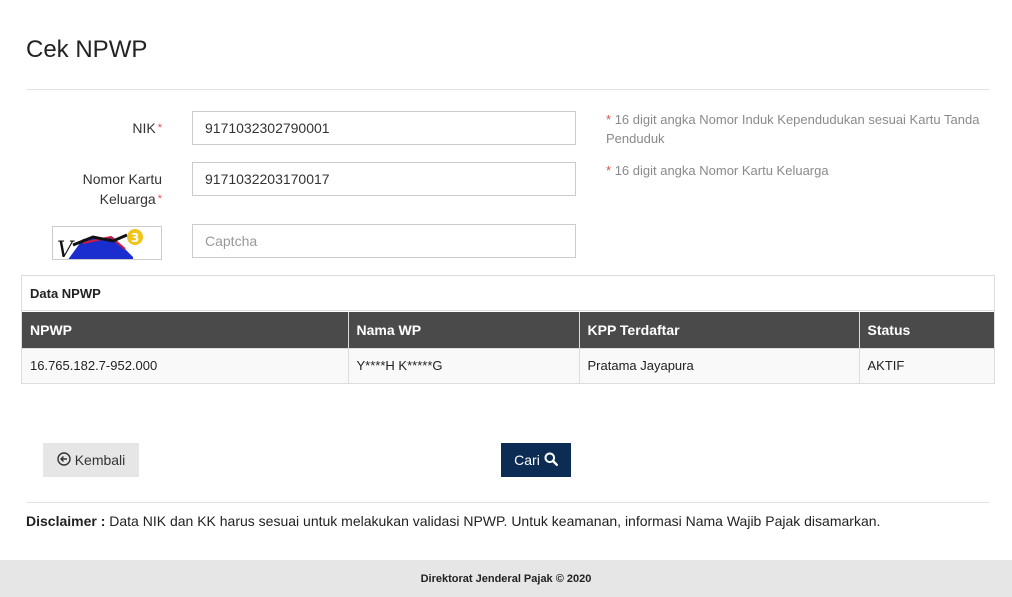  What do you see at coordinates (122, 179) in the screenshot?
I see `kk-label-line1: Nomor Kartu` at bounding box center [122, 179].